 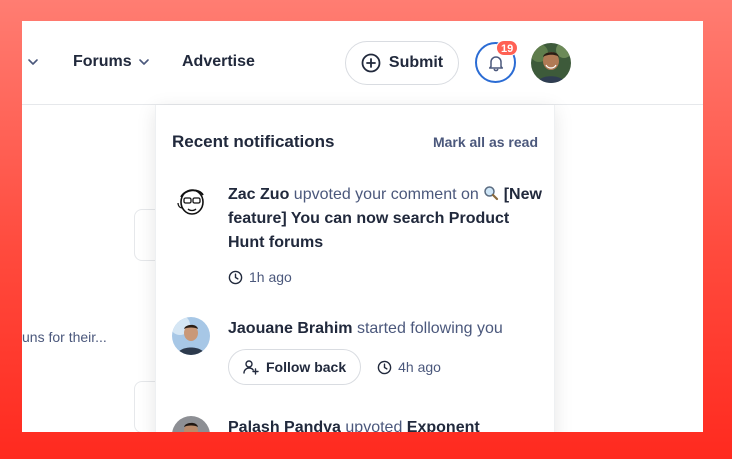 I want to click on notification-action: started following you, so click(x=429, y=328).